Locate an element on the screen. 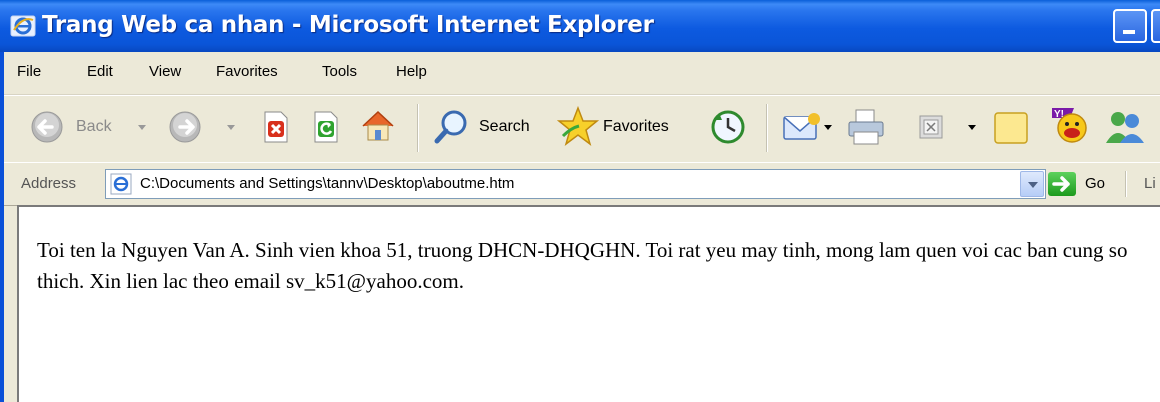  messenger-people-icon is located at coordinates (1125, 127).